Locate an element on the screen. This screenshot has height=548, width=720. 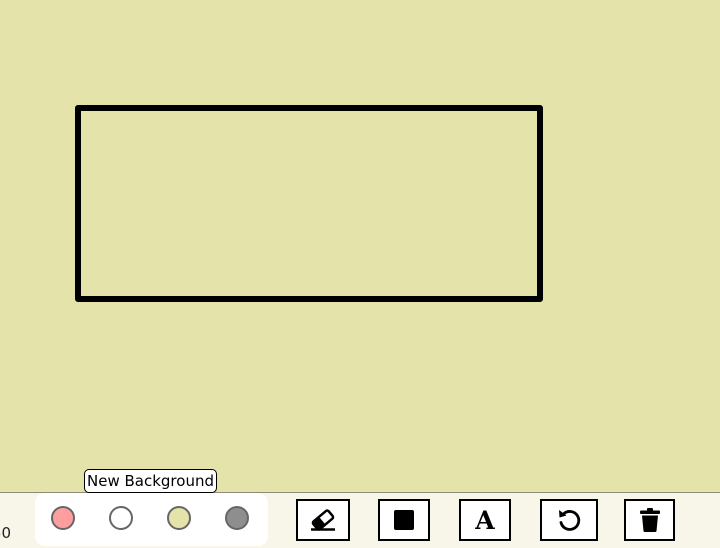
eraser-button is located at coordinates (323, 520).